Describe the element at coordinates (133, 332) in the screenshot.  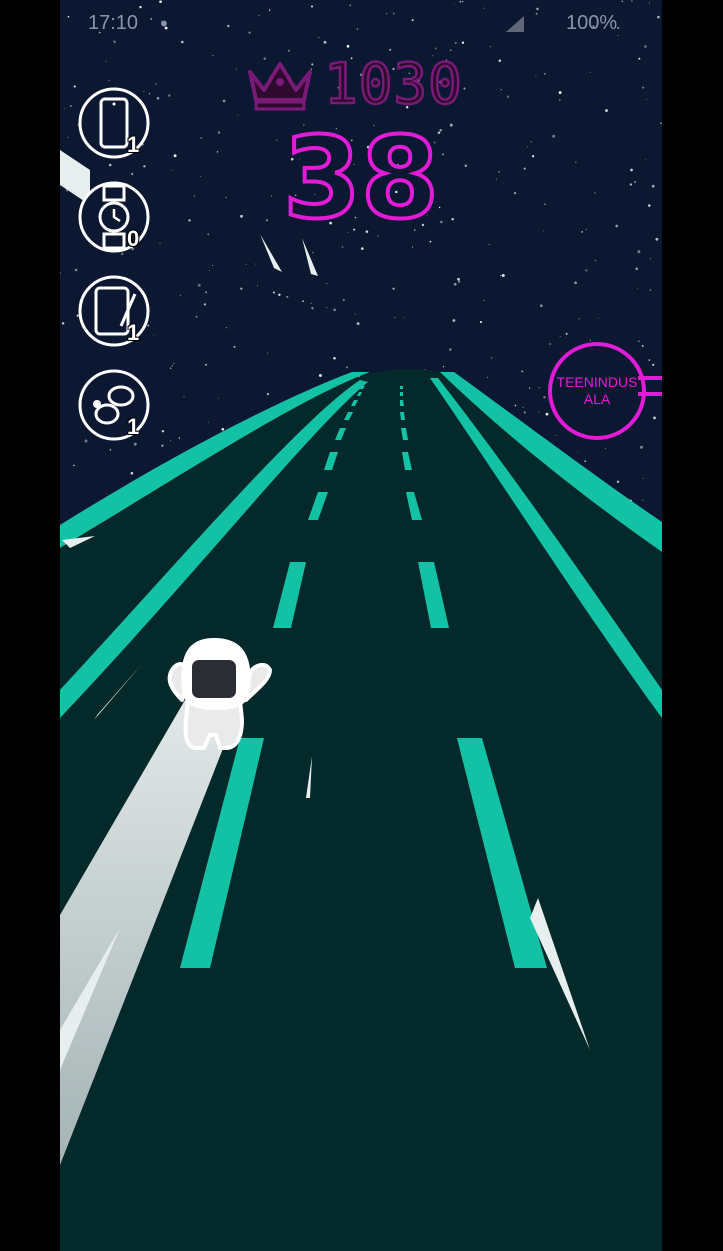
I see `tablet-count: 1` at that location.